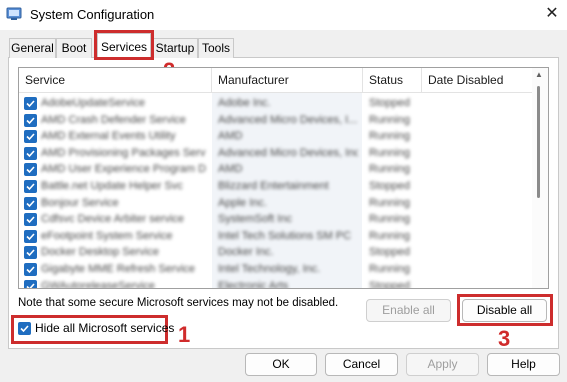 The height and width of the screenshot is (382, 567). Describe the element at coordinates (118, 269) in the screenshot. I see `service-name: Gigabyte MME Refresh Service` at that location.